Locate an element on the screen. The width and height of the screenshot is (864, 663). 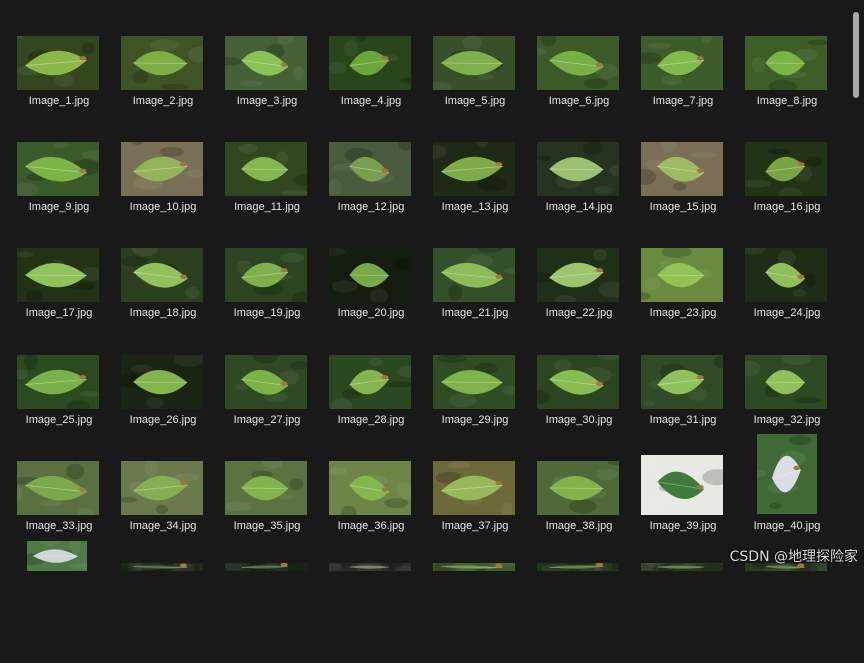
file-item: Image_20.jpg is located at coordinates (364, 298).